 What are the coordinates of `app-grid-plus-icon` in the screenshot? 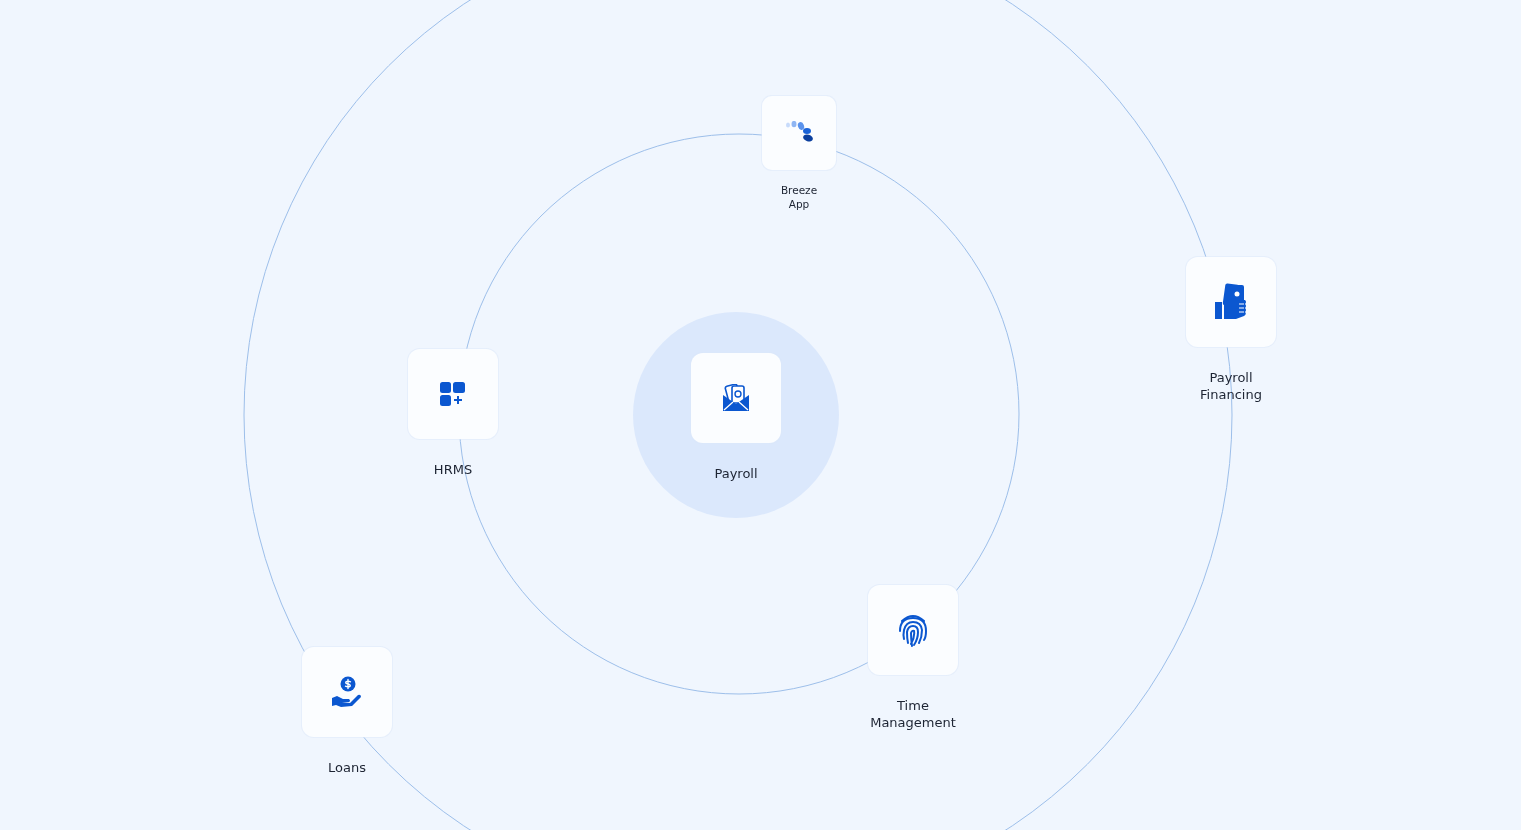 It's located at (453, 394).